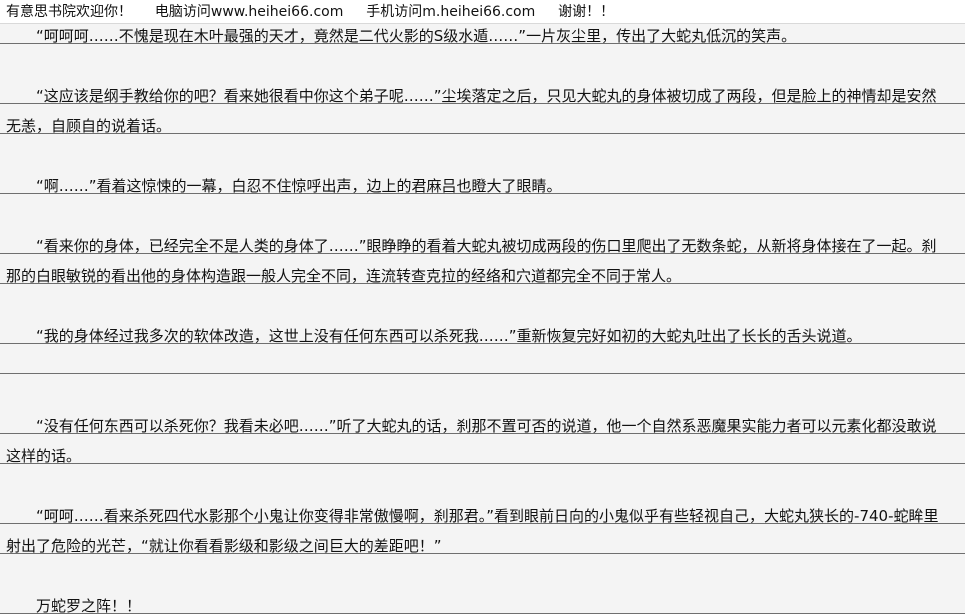 This screenshot has height=614, width=965. Describe the element at coordinates (586, 12) in the screenshot. I see `thanks-text: 谢谢！！` at that location.